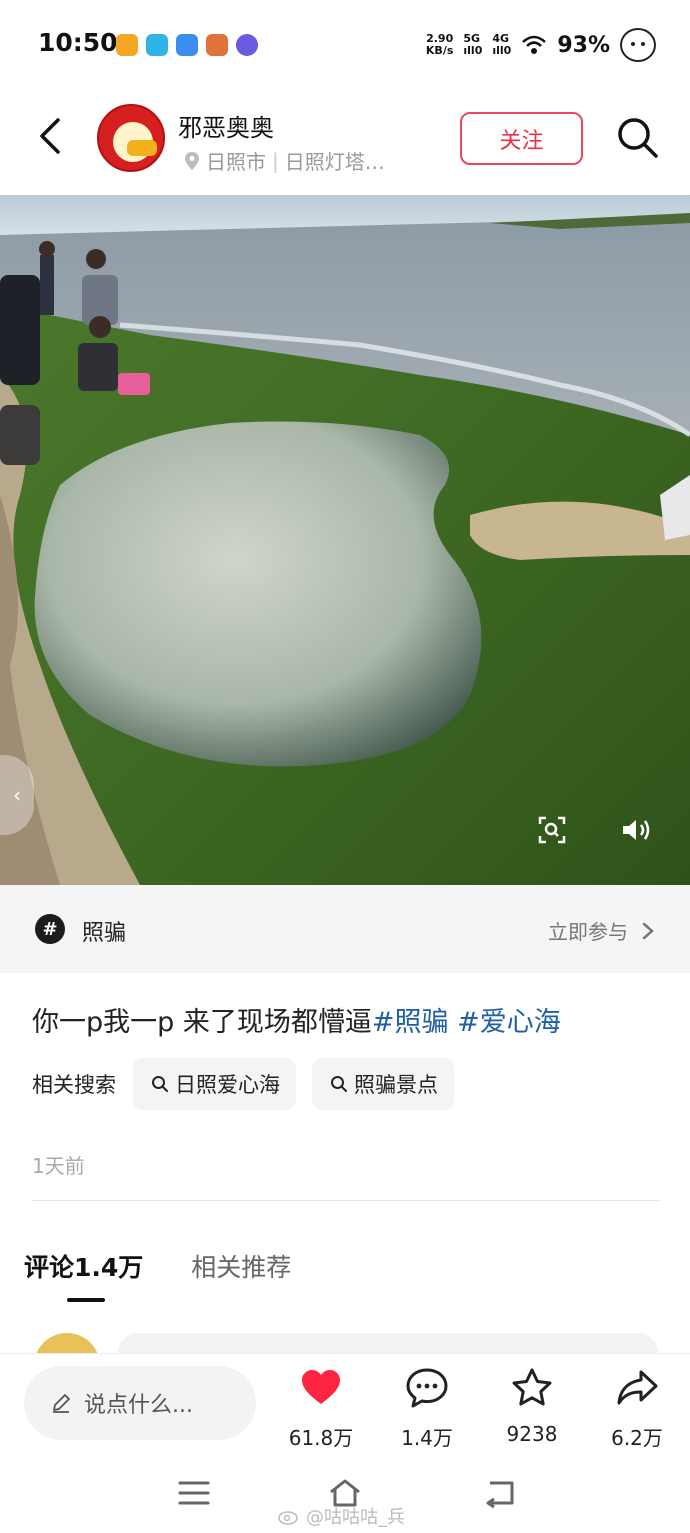  Describe the element at coordinates (247, 45) in the screenshot. I see `tieba-app-icon` at that location.